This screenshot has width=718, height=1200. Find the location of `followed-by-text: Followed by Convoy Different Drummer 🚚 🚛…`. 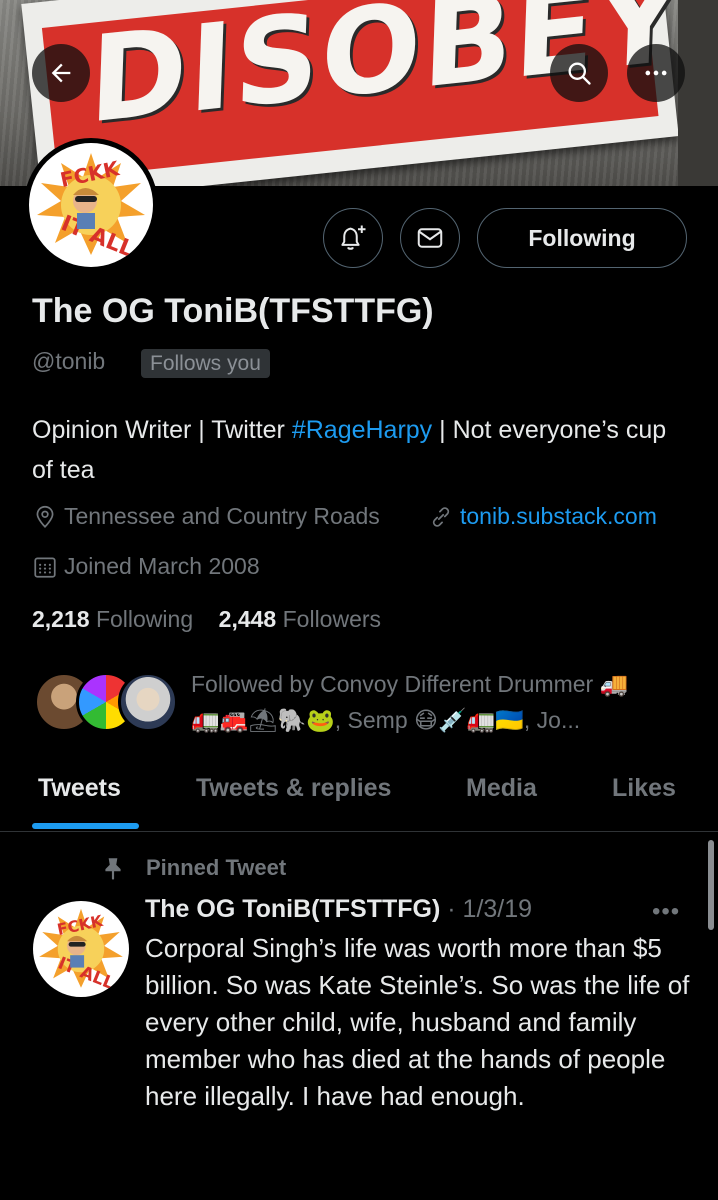

followed-by-text: Followed by Convoy Different Drummer 🚚 🚛… is located at coordinates (436, 702).